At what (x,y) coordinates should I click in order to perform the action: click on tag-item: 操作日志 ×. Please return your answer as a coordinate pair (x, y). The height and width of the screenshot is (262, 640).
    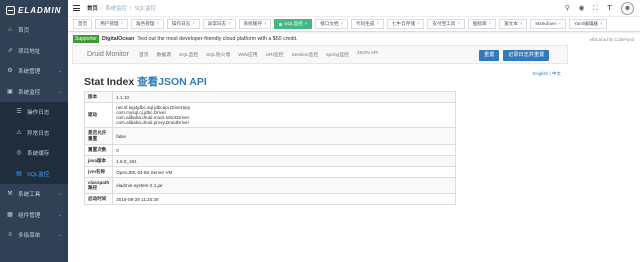
    Looking at the image, I should click on (183, 24).